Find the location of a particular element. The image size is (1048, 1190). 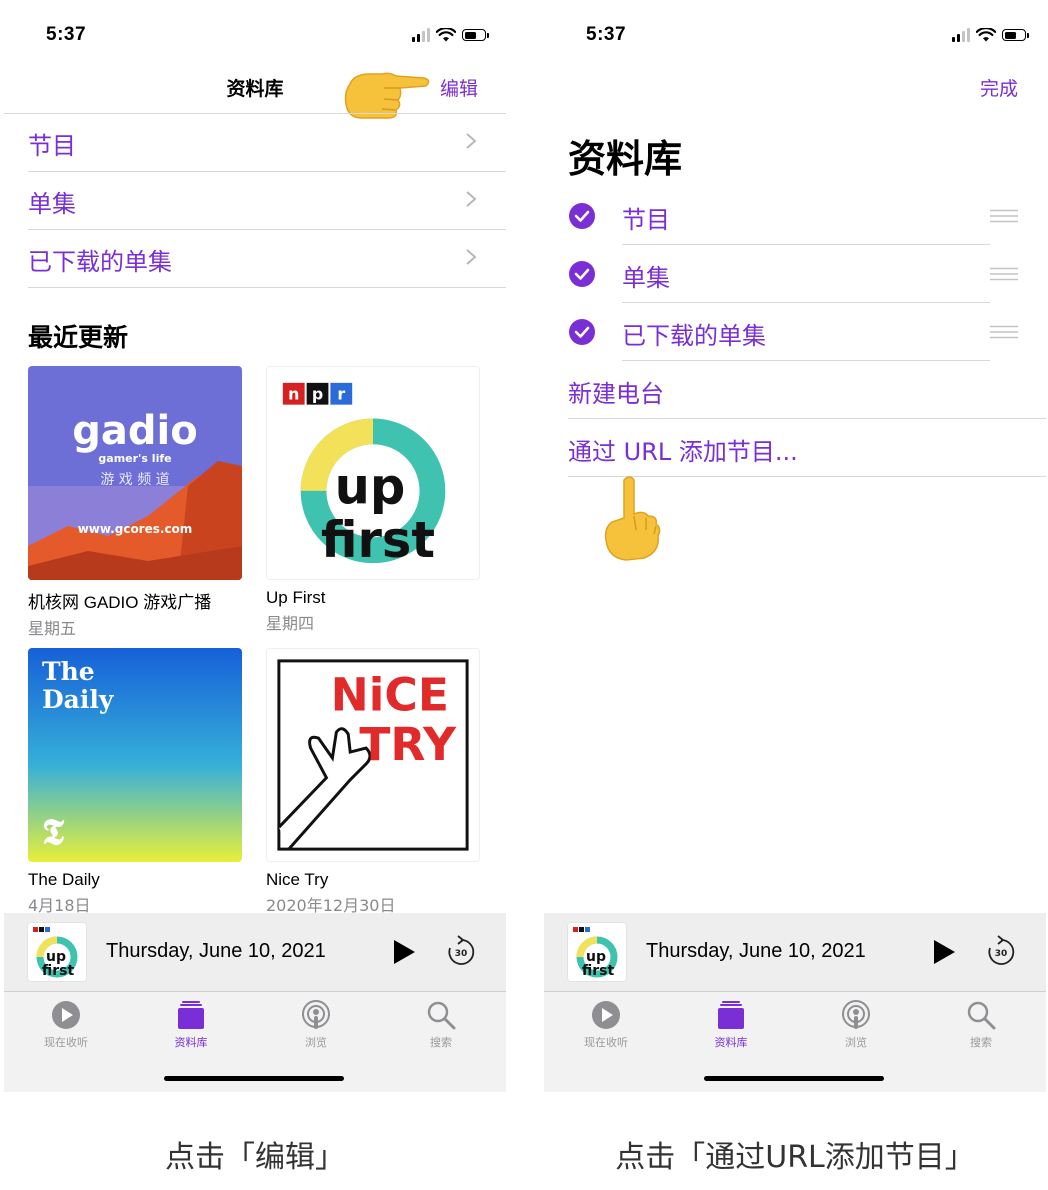

podcast-tile-up-first: n p r up first Up First 星期四 is located at coordinates (373, 500).